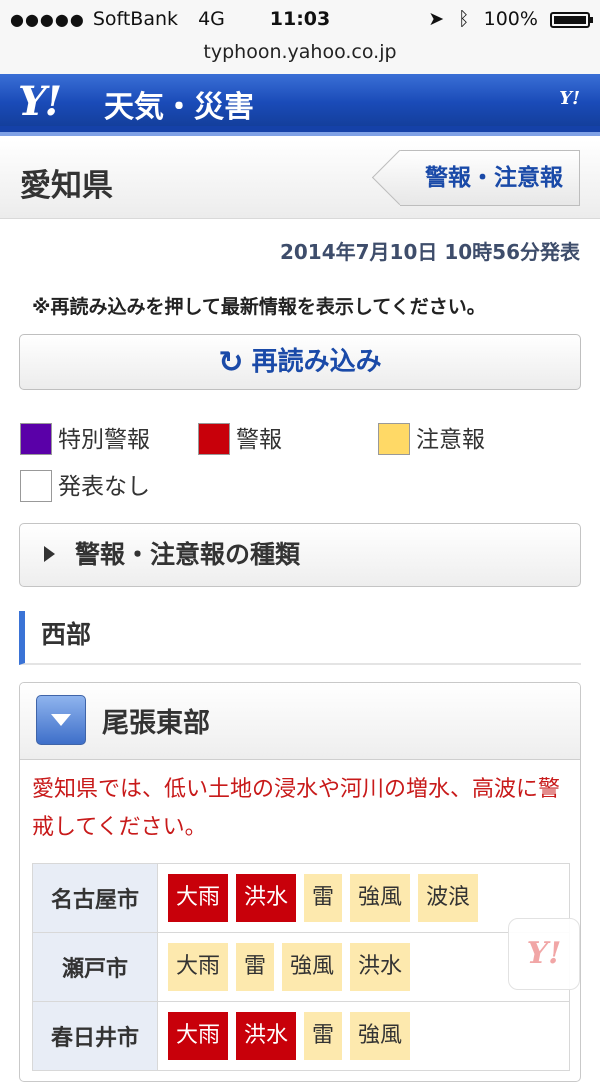  Describe the element at coordinates (300, 134) in the screenshot. I see `header-stripe` at that location.